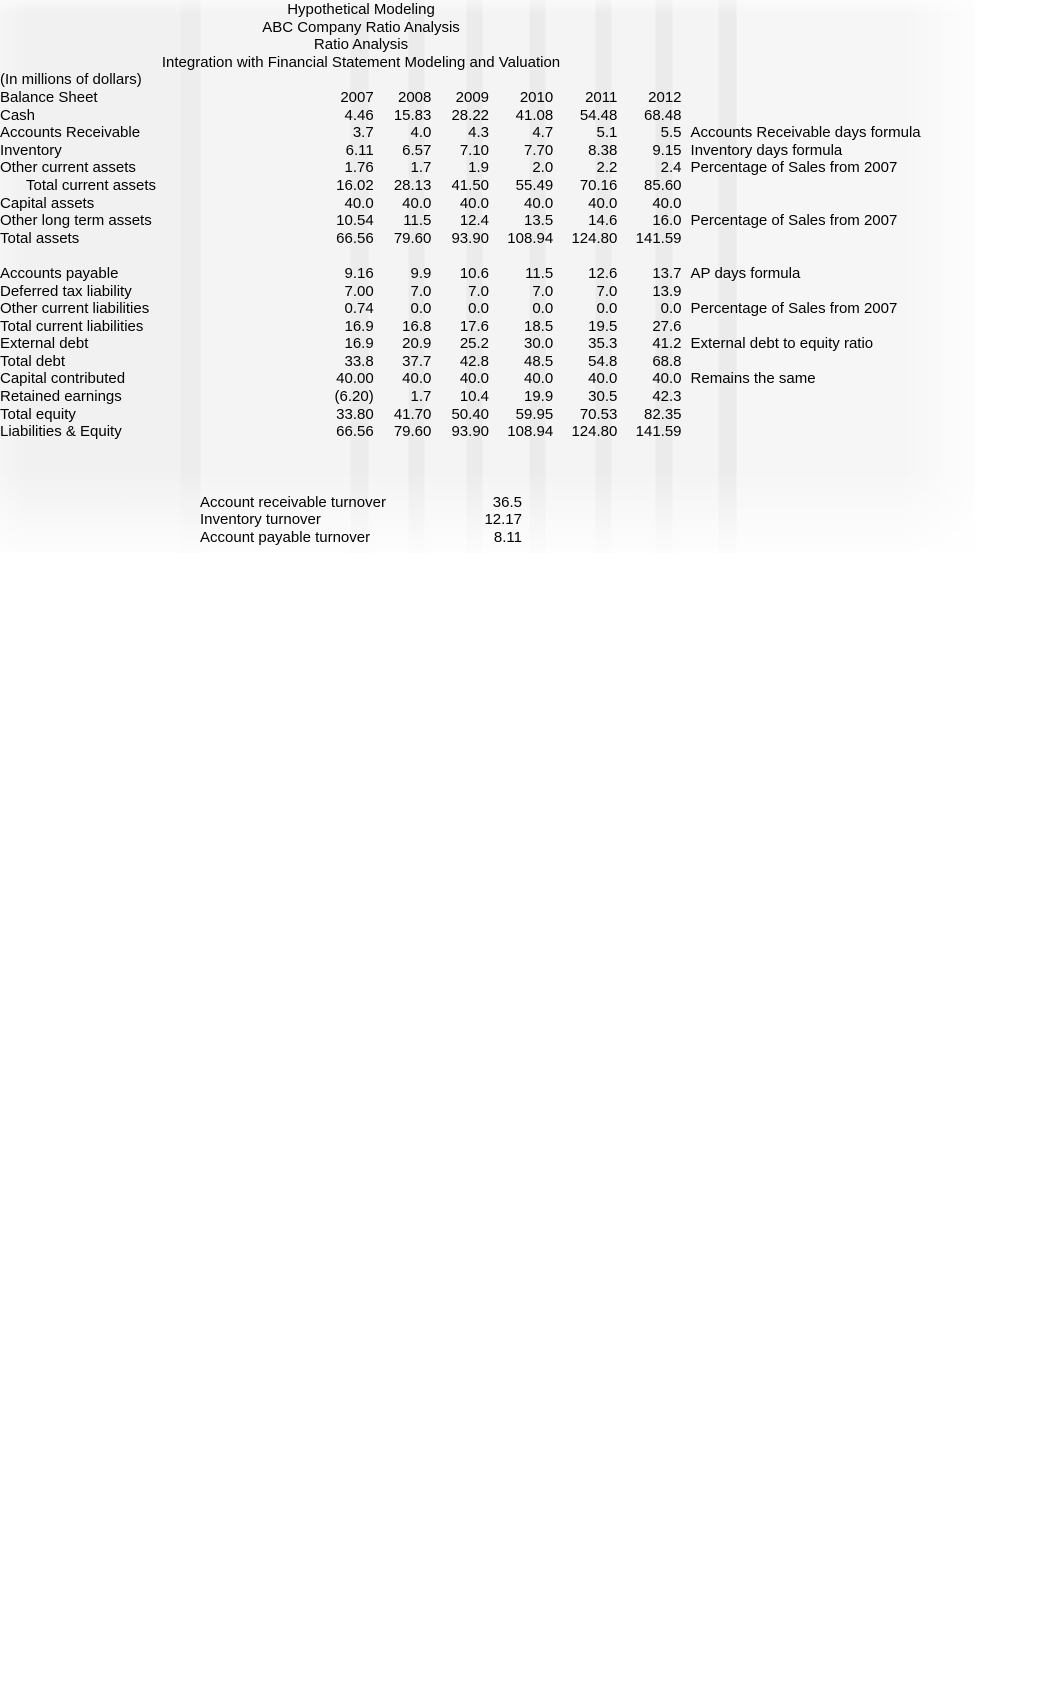  What do you see at coordinates (474, 344) in the screenshot?
I see `cell-2009: 25.2` at bounding box center [474, 344].